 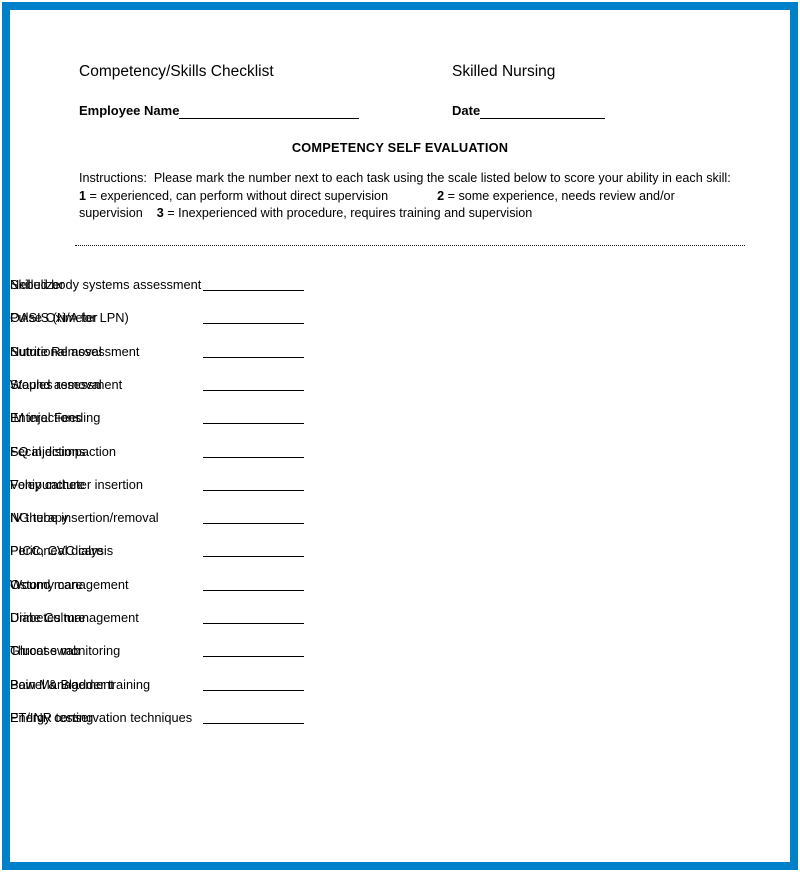 I want to click on date-label: Date, so click(x=466, y=110).